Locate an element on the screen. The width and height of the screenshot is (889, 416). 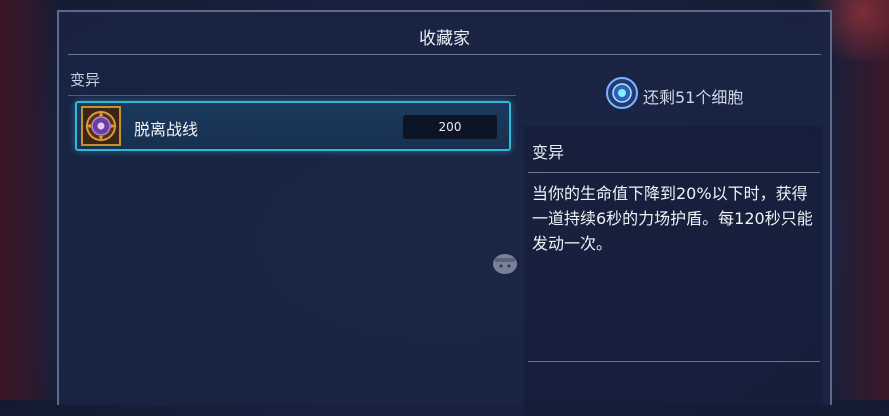
section-label-mutations: 变异 is located at coordinates (85, 80).